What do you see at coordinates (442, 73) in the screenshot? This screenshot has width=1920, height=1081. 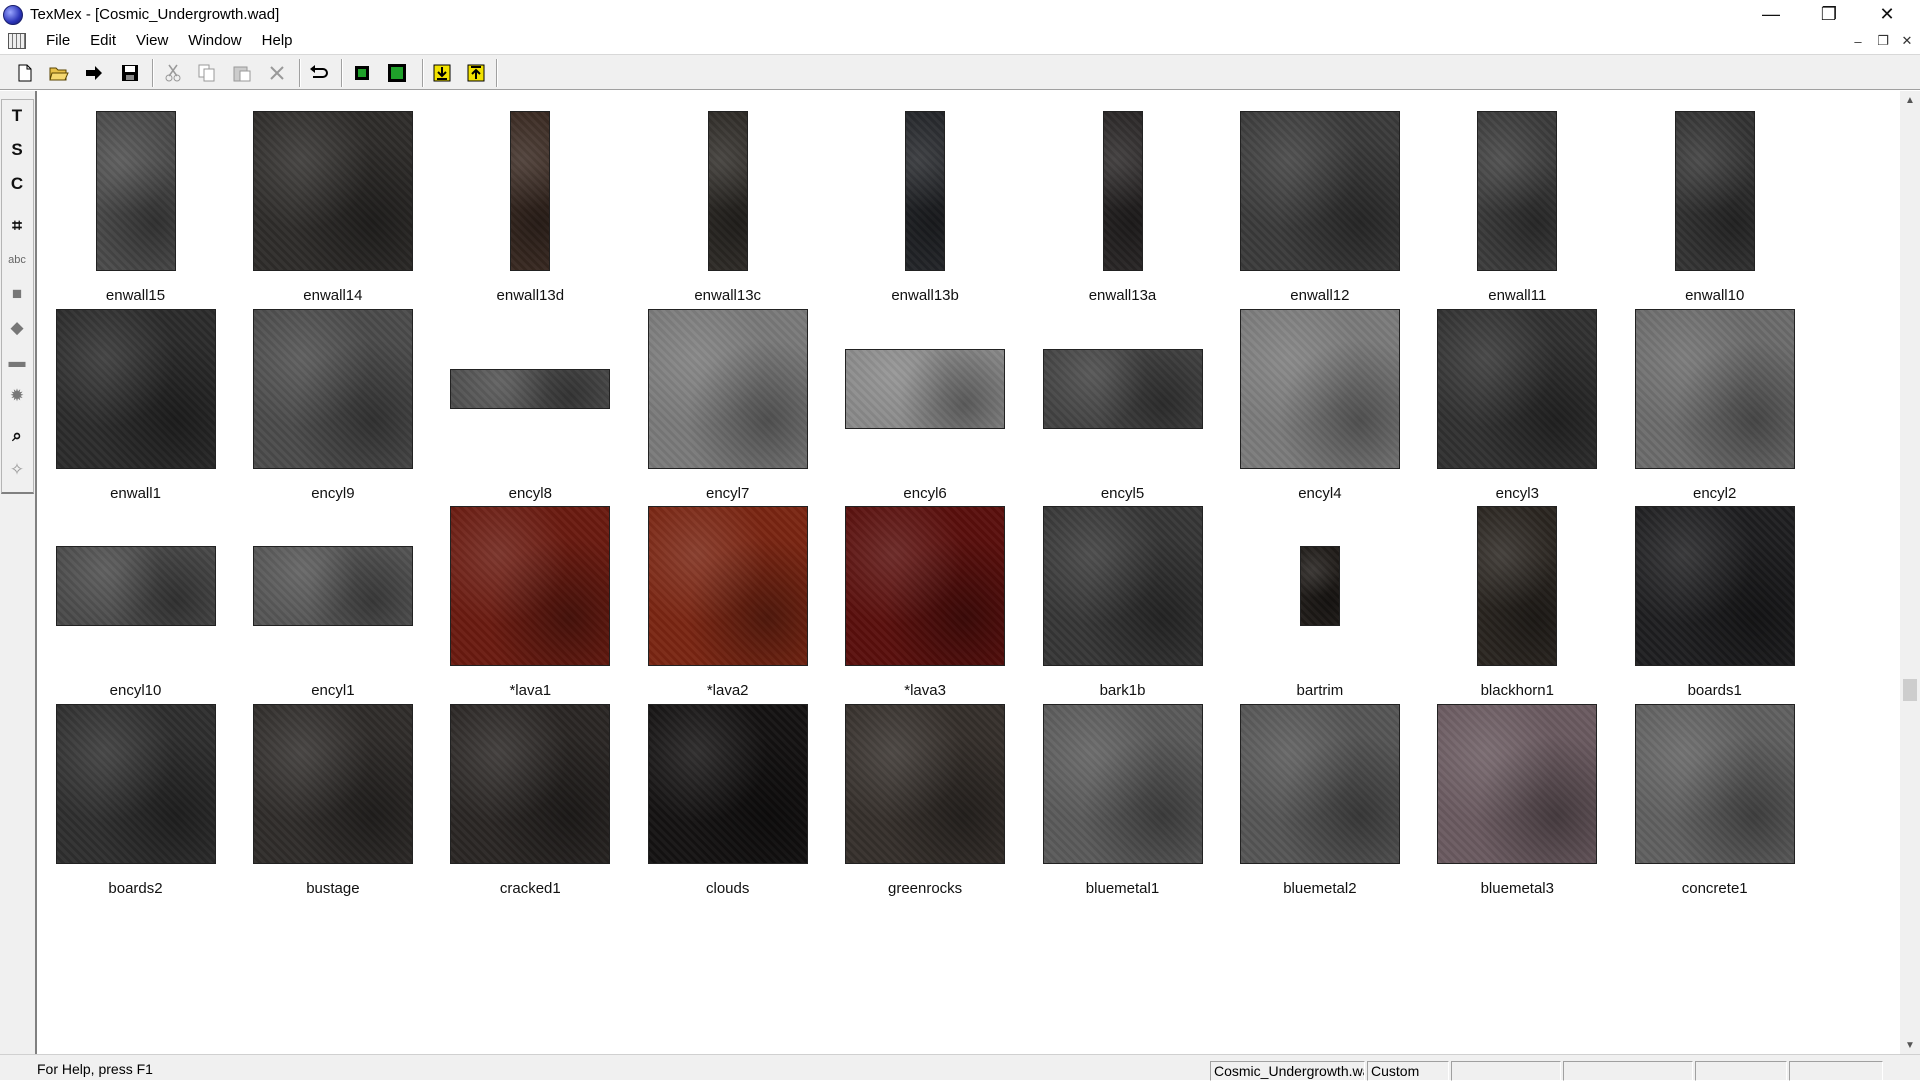 I see `export-icon` at bounding box center [442, 73].